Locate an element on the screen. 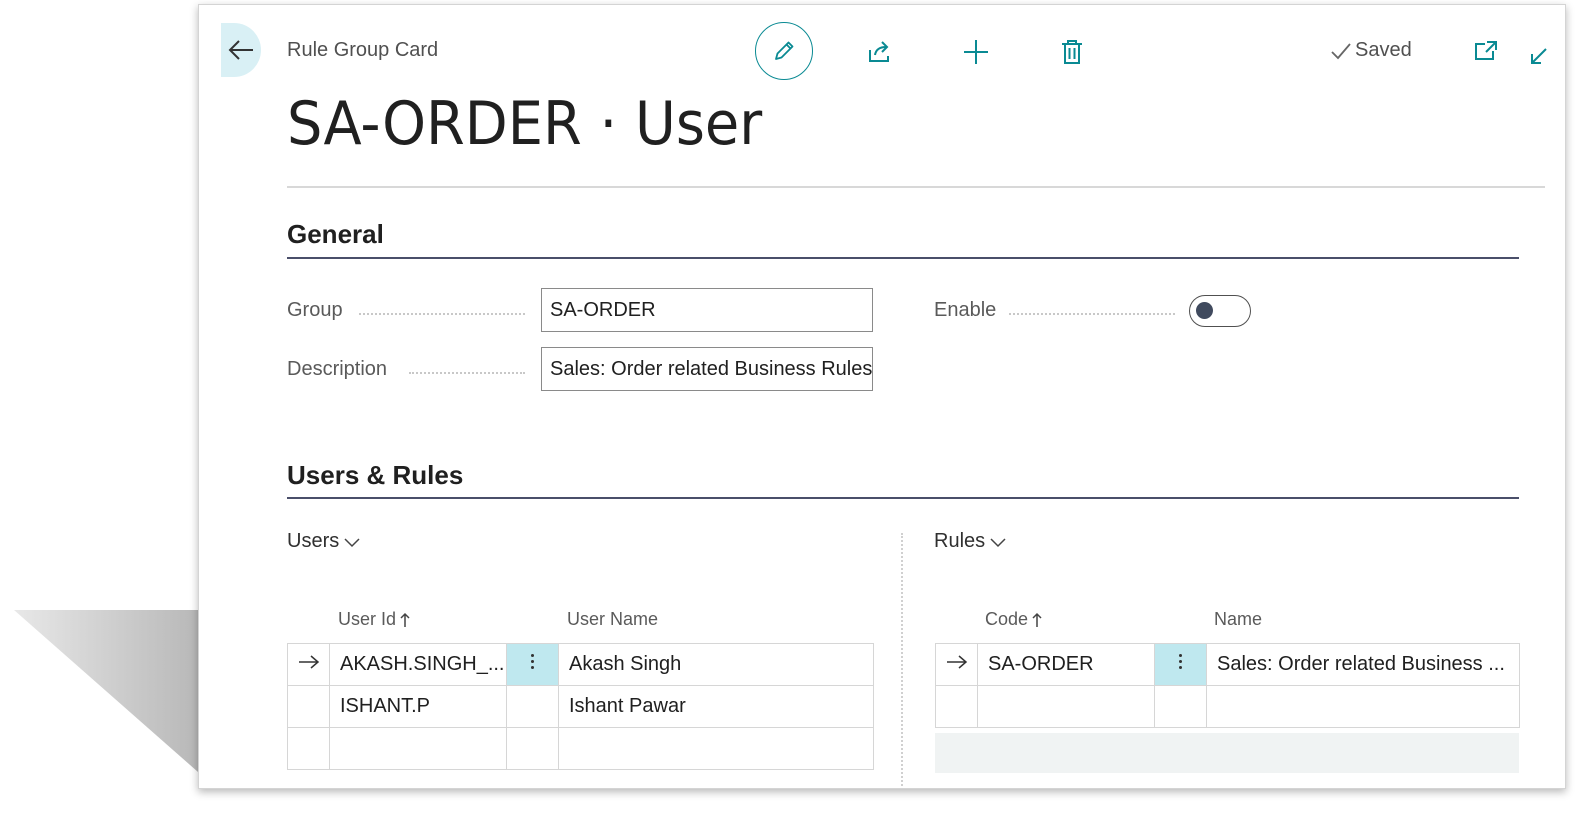 Image resolution: width=1591 pixels, height=817 pixels. col-header-name-label: Name is located at coordinates (1238, 619).